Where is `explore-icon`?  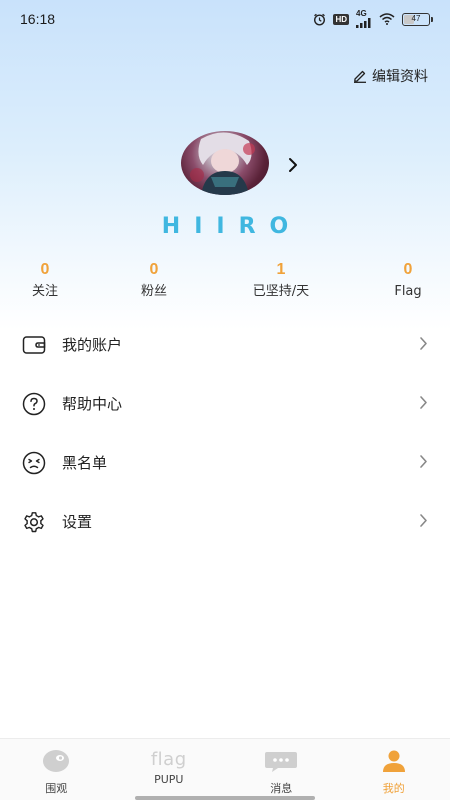
explore-icon is located at coordinates (56, 763).